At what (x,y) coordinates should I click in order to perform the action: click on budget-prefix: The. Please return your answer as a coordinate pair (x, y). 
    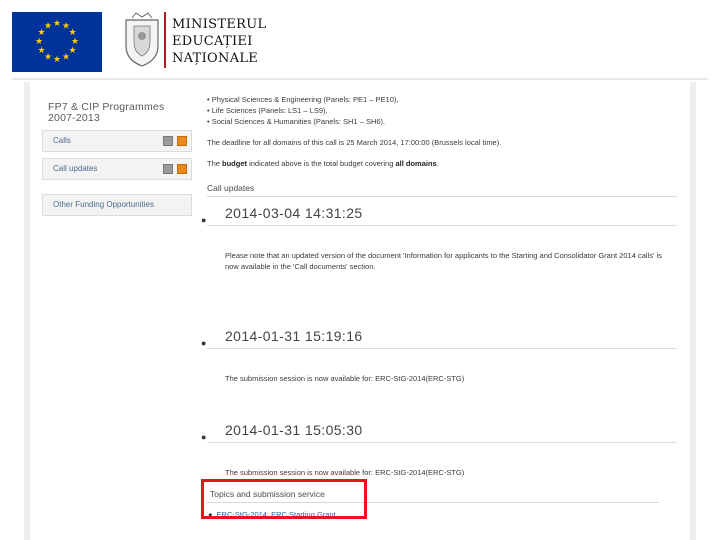
    Looking at the image, I should click on (215, 163).